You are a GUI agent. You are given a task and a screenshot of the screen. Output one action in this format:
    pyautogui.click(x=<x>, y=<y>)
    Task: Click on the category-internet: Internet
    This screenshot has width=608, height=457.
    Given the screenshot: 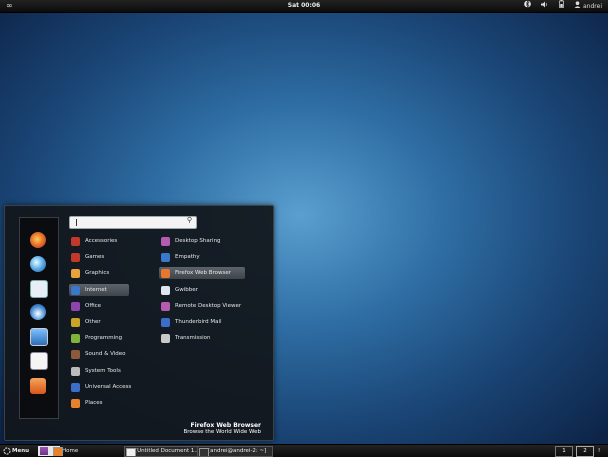 What is the action you would take?
    pyautogui.click(x=99, y=289)
    